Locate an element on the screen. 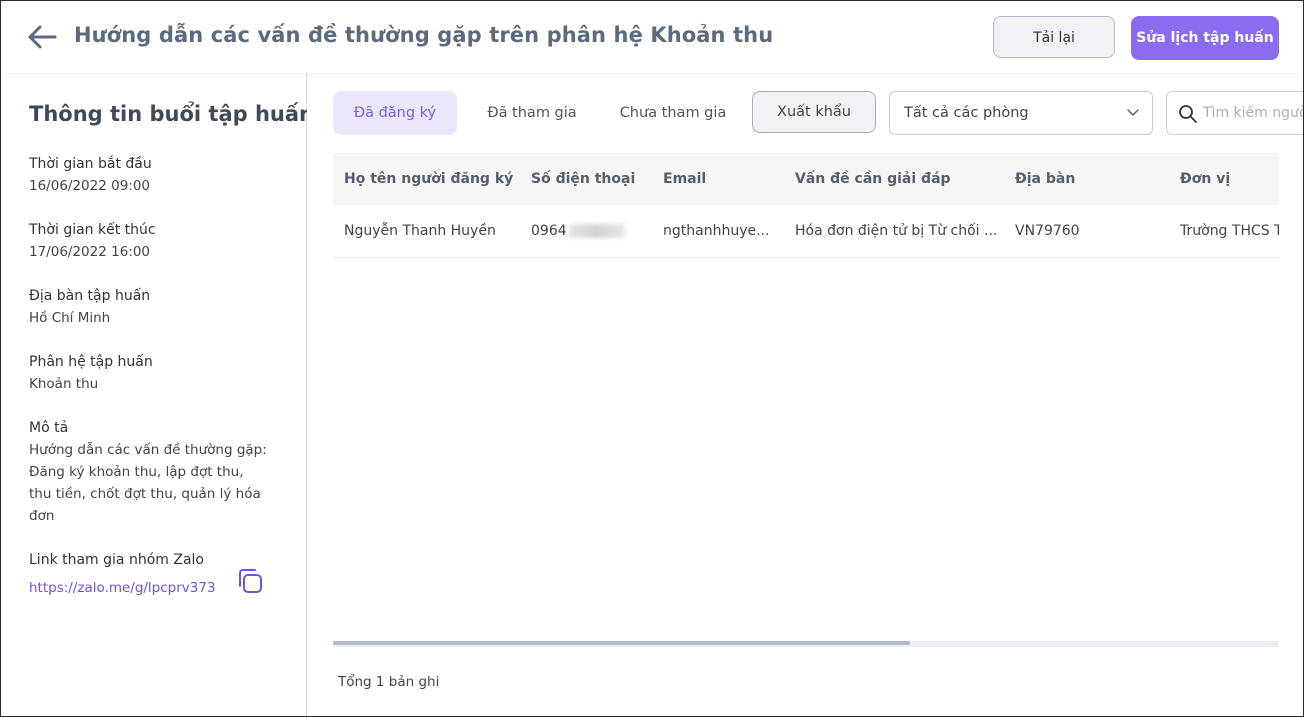  start-time-label: Thời gian bắt đầu is located at coordinates (90, 164).